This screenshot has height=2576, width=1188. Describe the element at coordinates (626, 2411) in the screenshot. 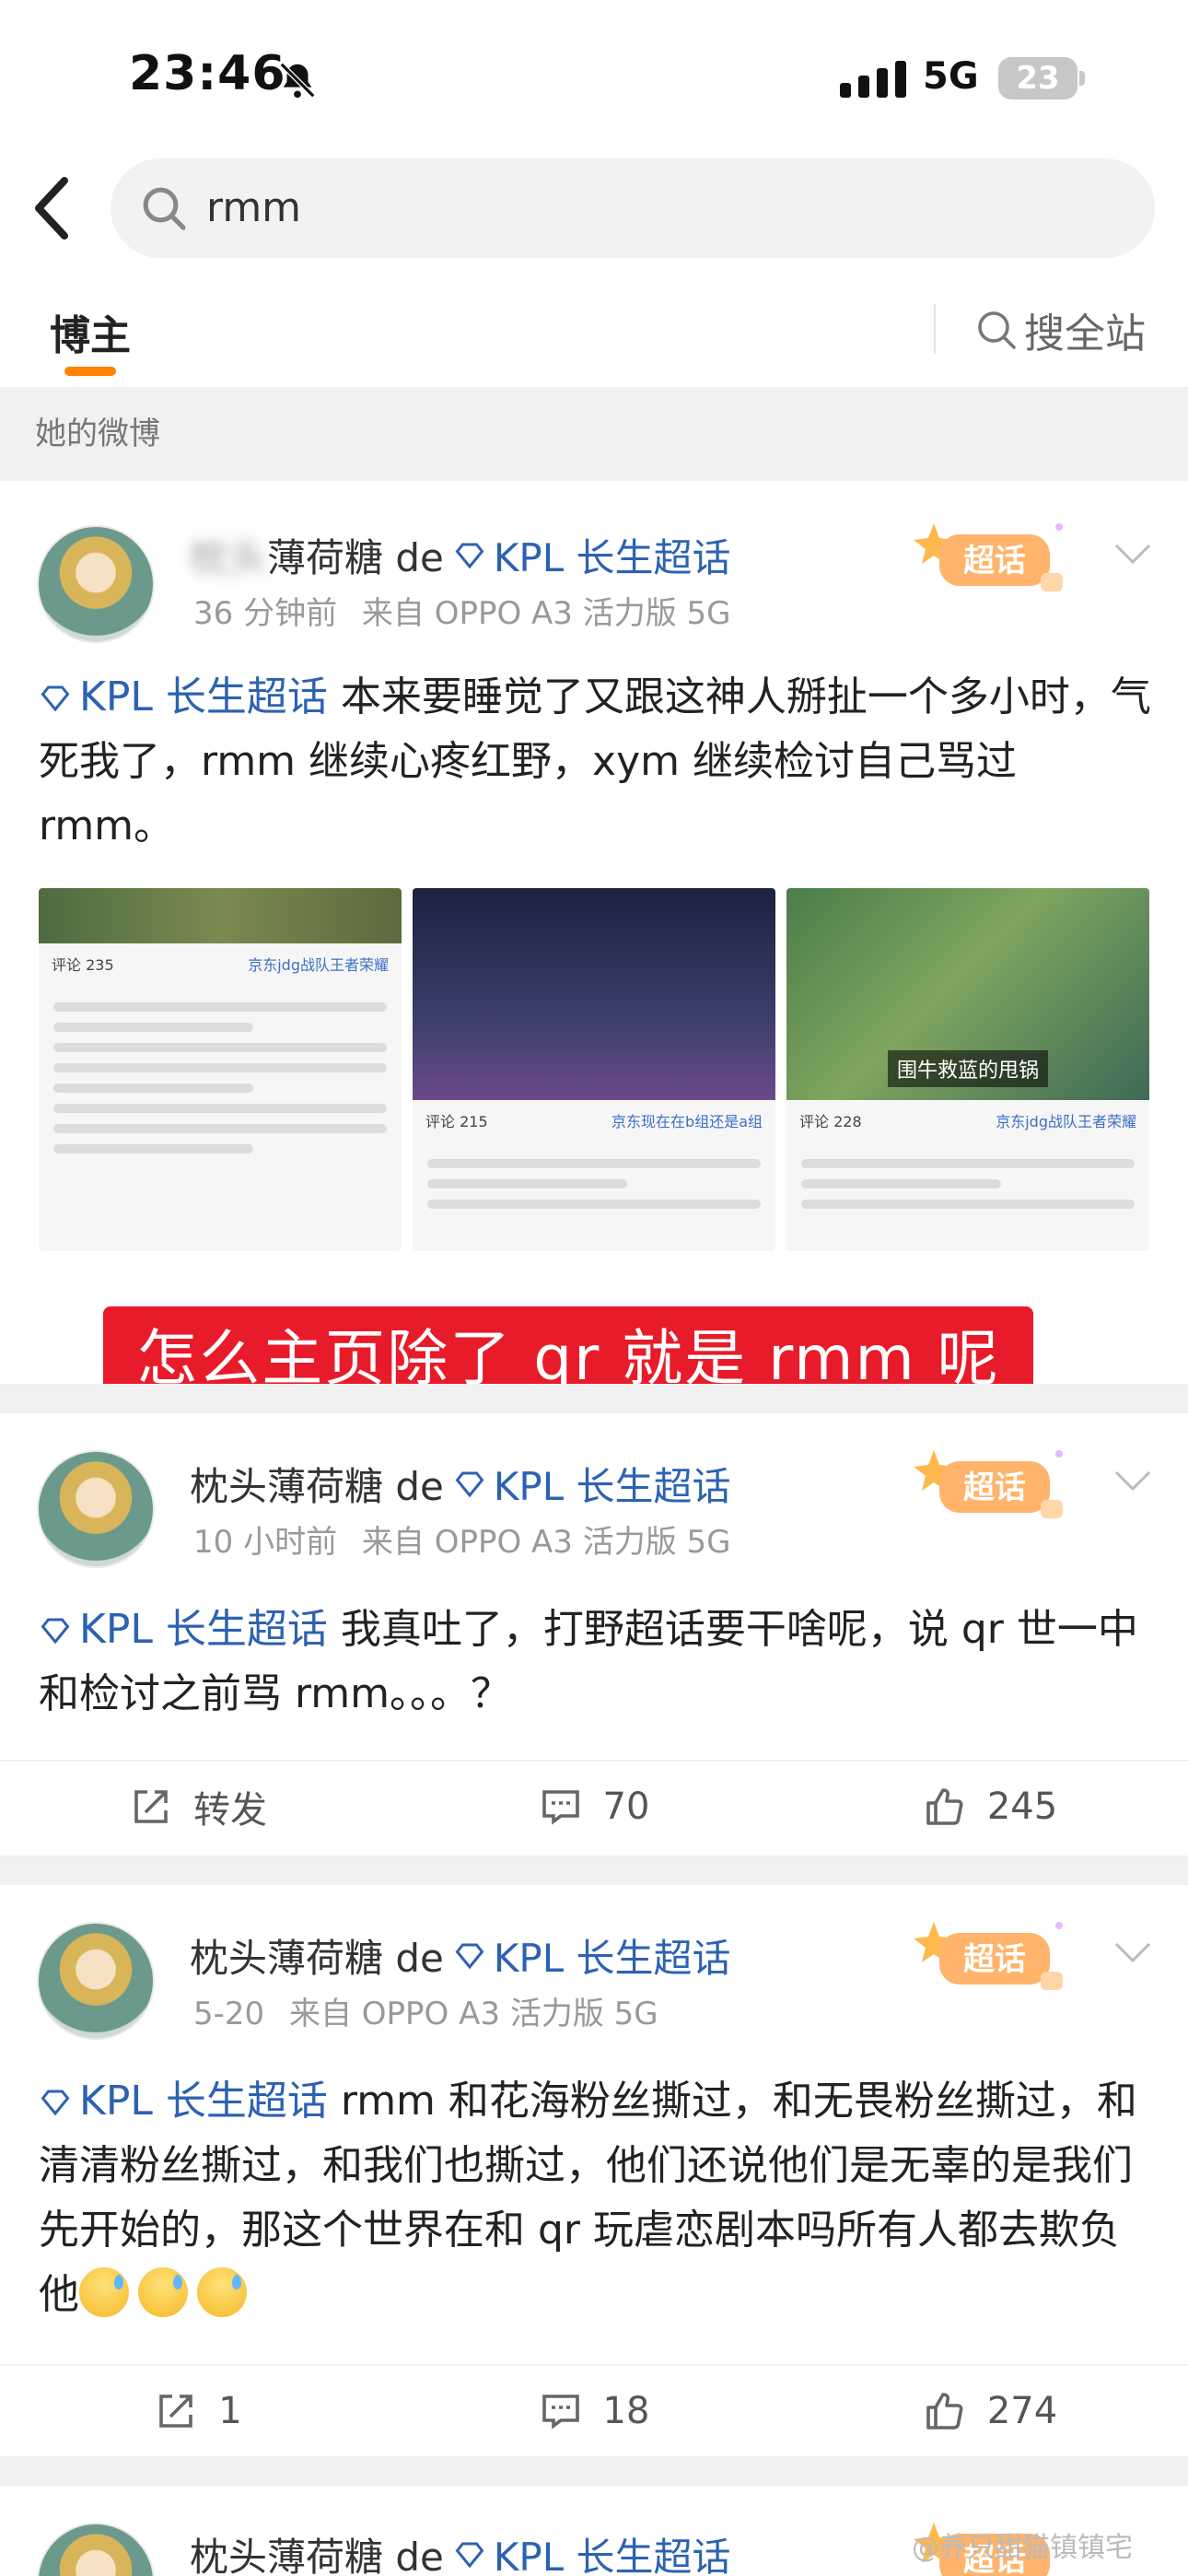

I see `comment-count: 18` at that location.